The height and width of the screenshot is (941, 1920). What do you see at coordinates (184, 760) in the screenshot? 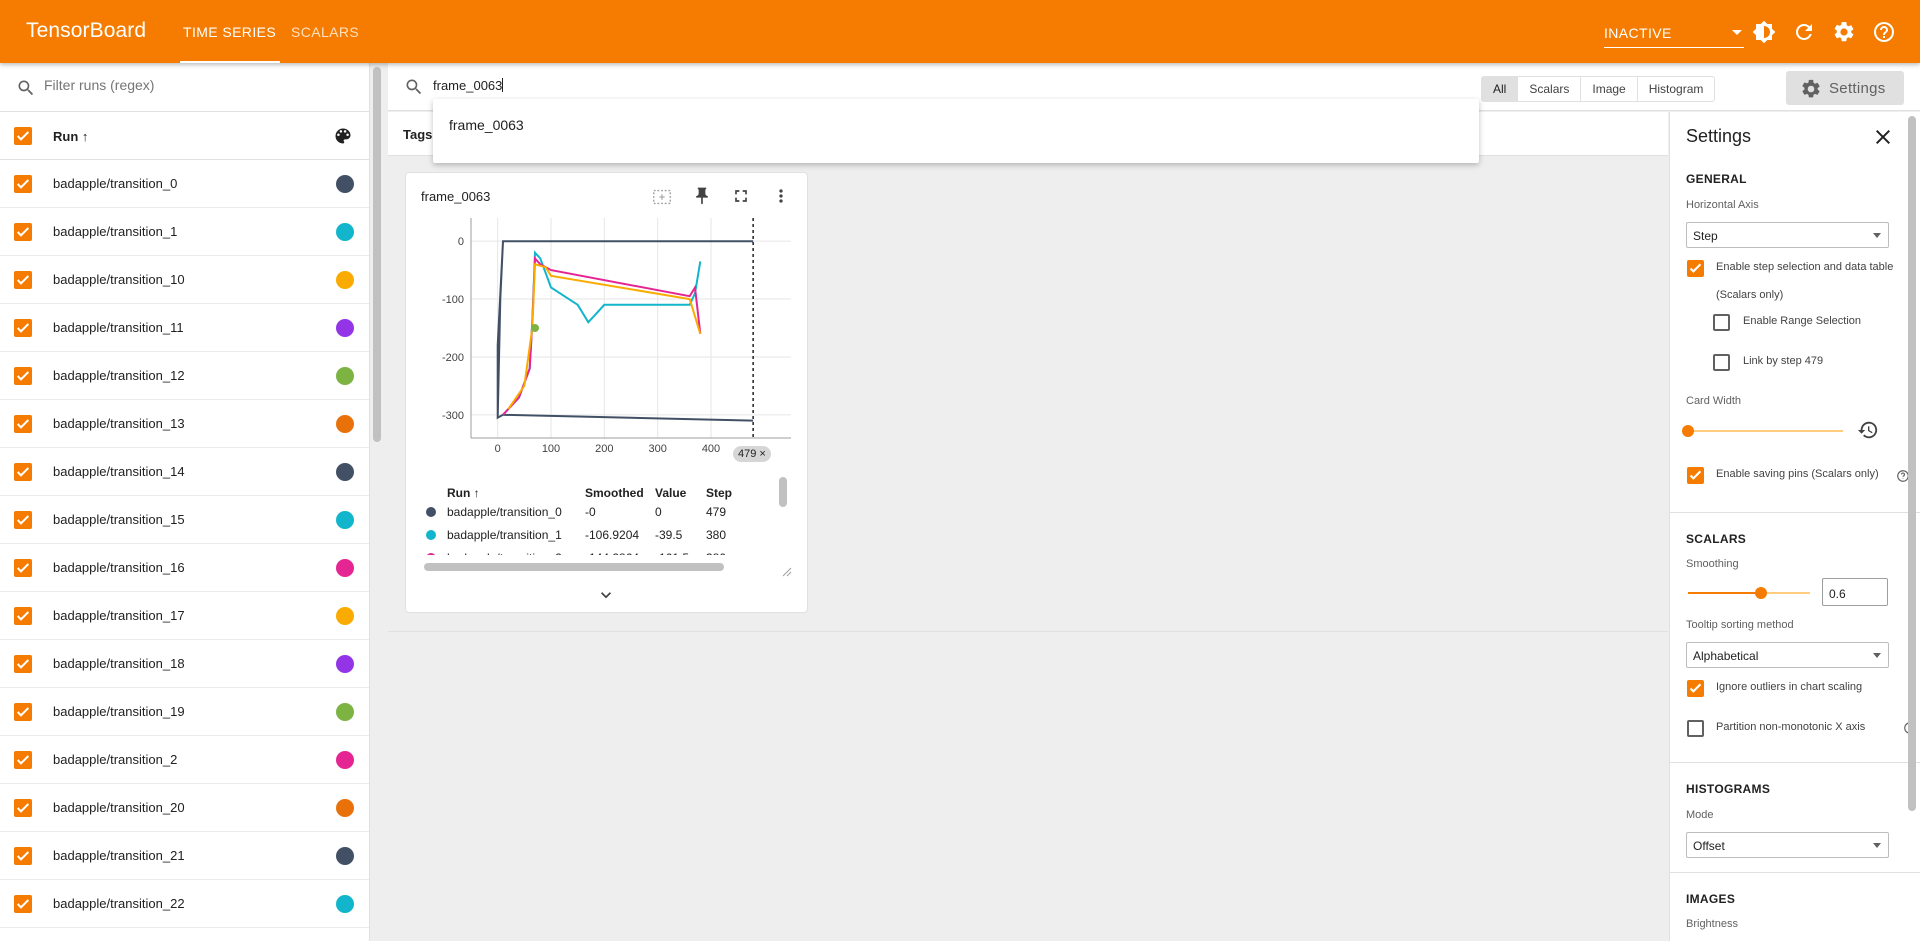
I see `run-row: badapple/transition_2` at bounding box center [184, 760].